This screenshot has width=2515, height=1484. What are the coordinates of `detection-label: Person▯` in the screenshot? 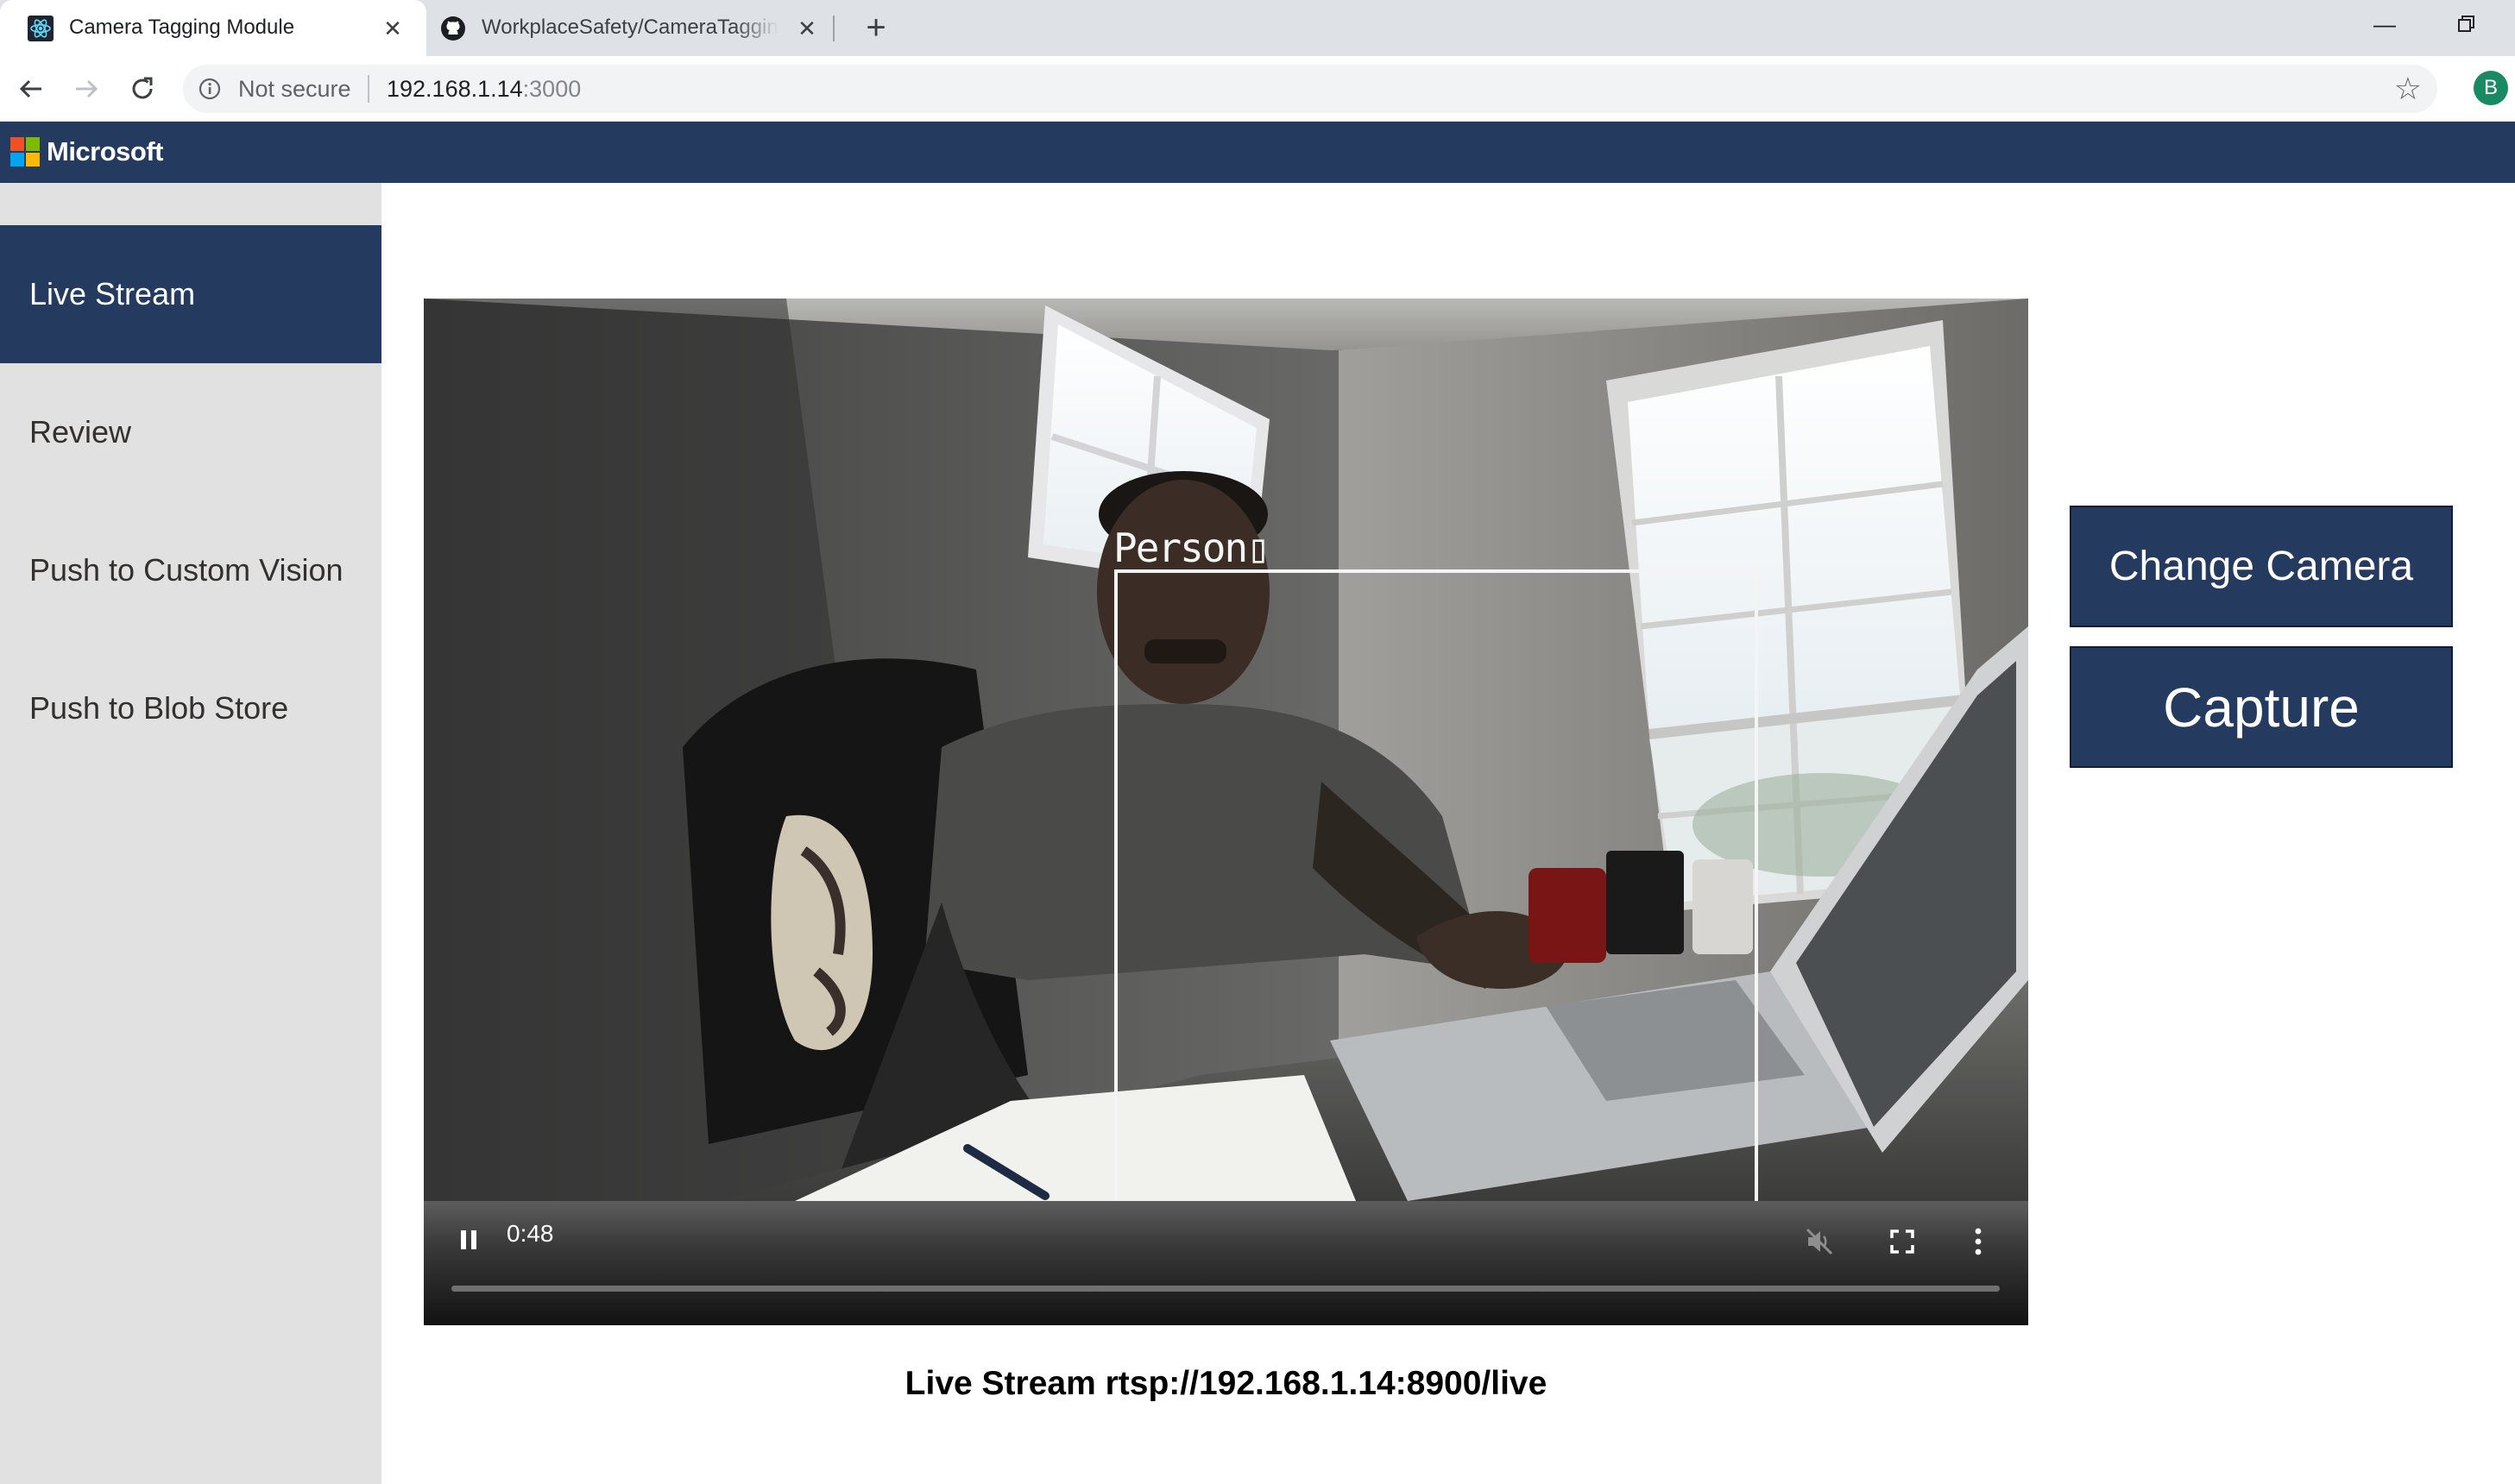 It's located at (1191, 548).